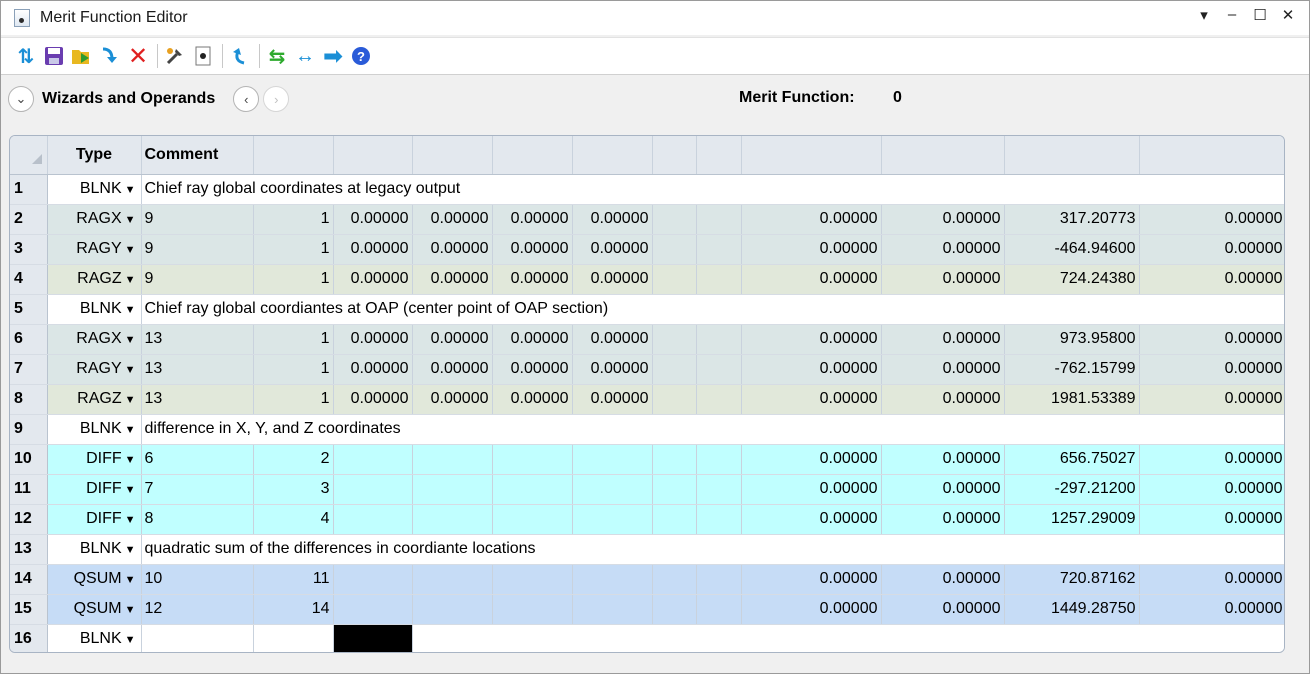 This screenshot has height=674, width=1310. I want to click on value-cell: 1257.29009, so click(1072, 519).